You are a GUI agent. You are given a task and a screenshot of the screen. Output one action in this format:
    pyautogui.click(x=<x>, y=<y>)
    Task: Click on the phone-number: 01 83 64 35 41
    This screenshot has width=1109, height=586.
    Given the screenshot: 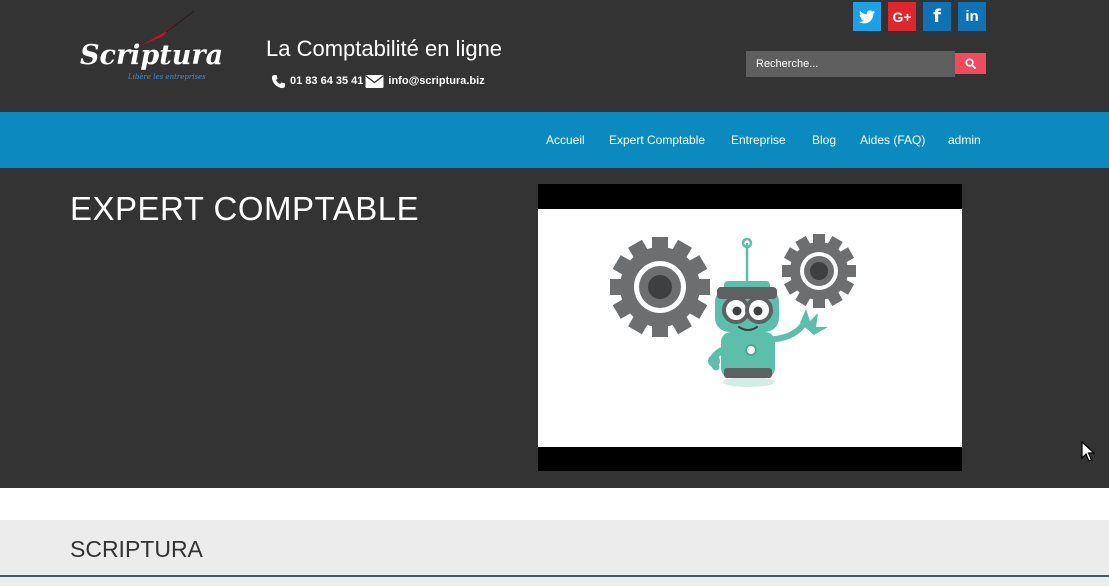 What is the action you would take?
    pyautogui.click(x=326, y=81)
    